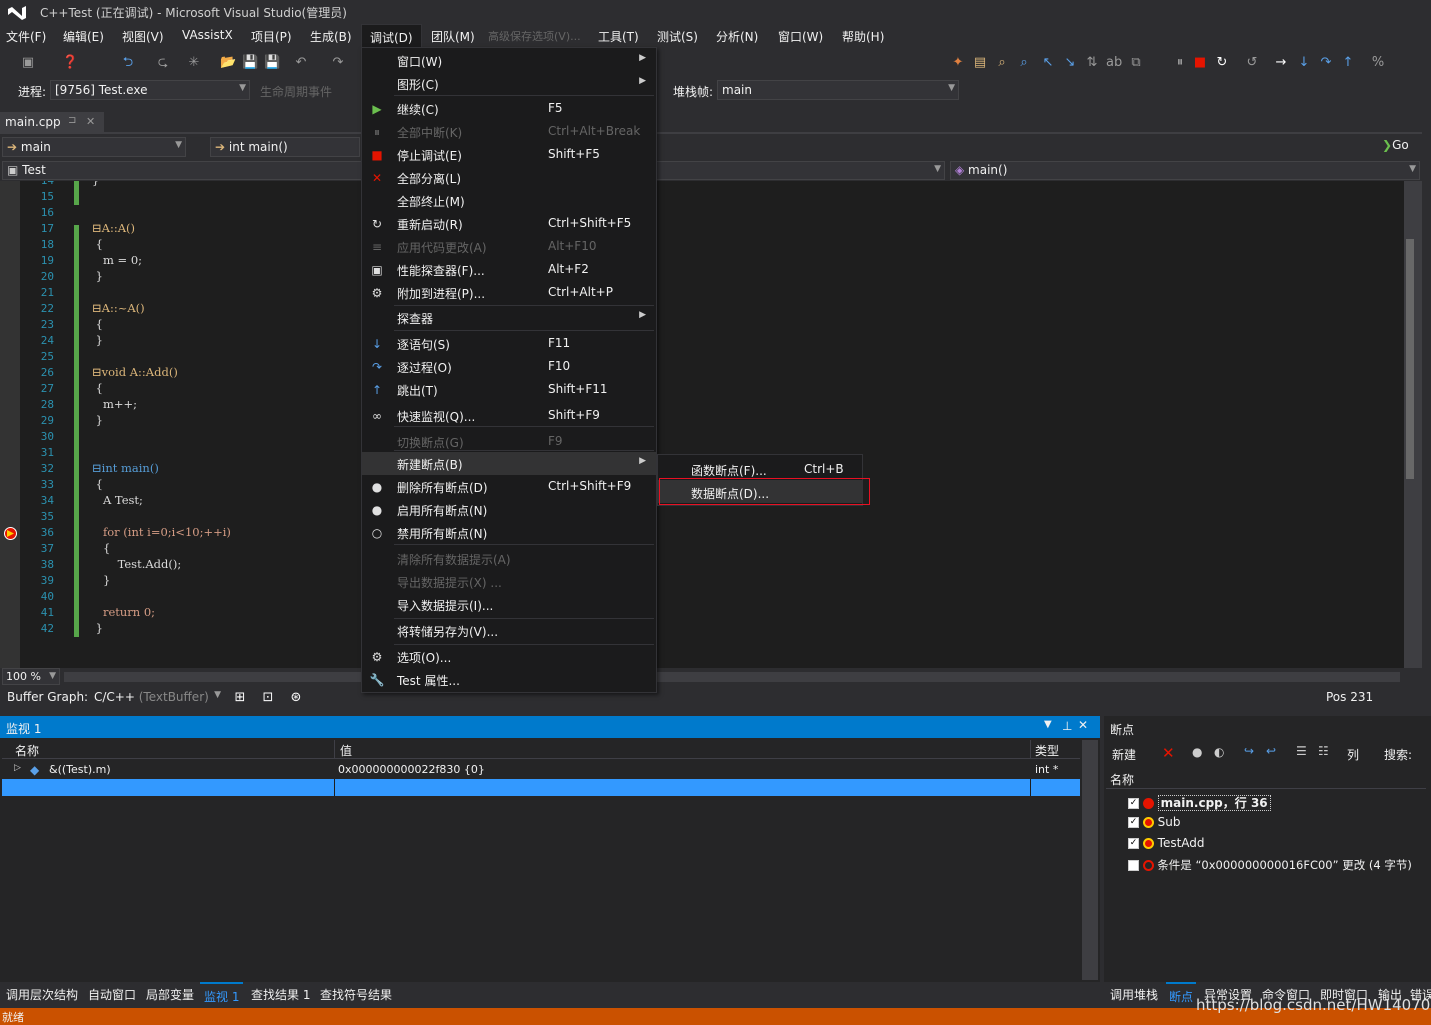  What do you see at coordinates (1124, 754) in the screenshot?
I see `new-breakpoint-button: 新建` at bounding box center [1124, 754].